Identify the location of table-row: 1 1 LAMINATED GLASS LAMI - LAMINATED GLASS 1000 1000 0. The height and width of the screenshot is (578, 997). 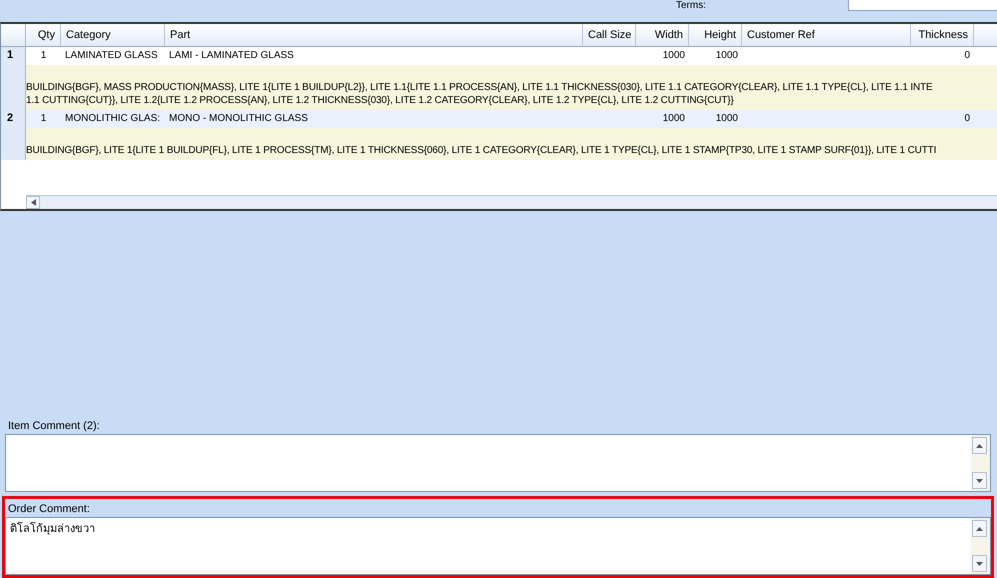
(499, 56).